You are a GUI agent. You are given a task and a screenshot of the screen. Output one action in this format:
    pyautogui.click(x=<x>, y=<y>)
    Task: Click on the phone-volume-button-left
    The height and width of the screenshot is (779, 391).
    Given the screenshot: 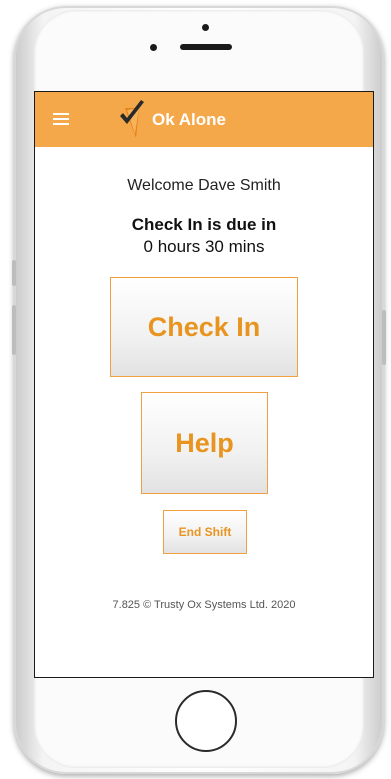 What is the action you would take?
    pyautogui.click(x=14, y=330)
    